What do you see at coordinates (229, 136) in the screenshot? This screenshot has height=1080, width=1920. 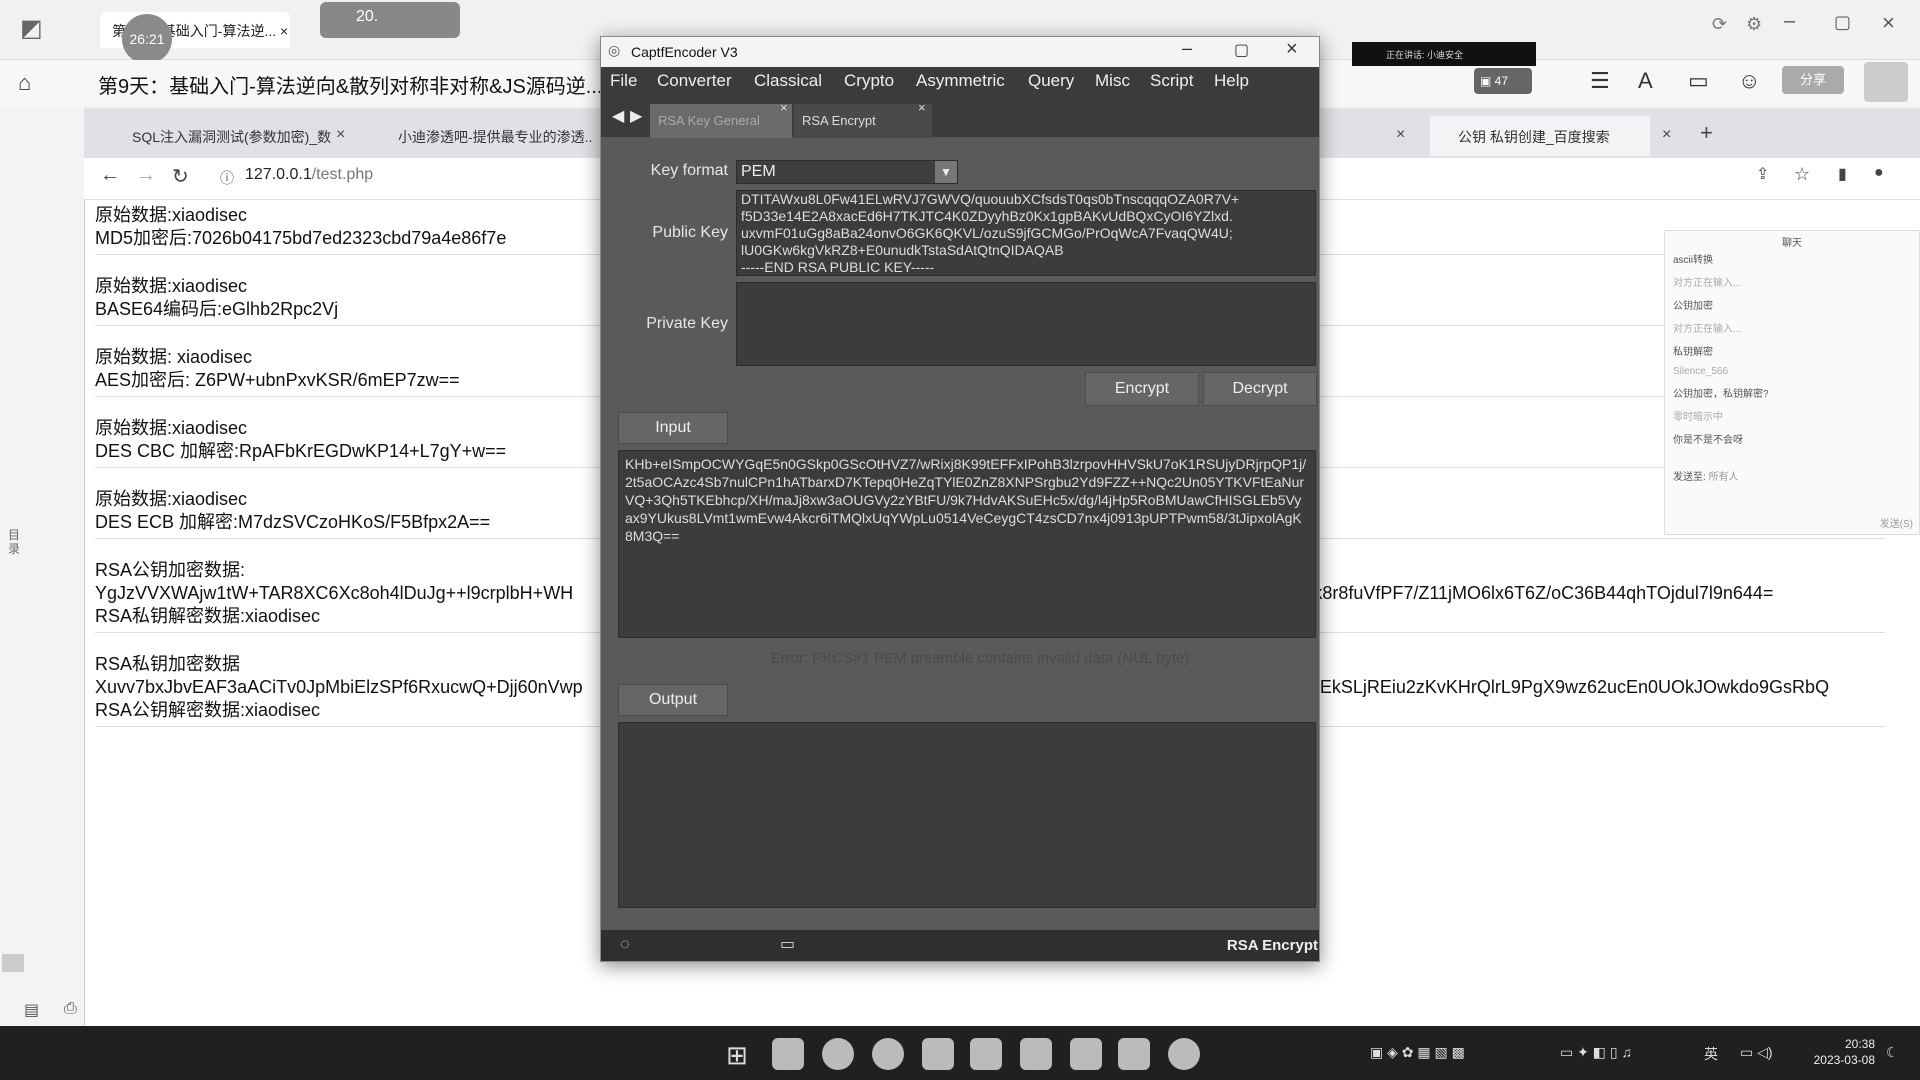 I see `browser-tab: SQL注入漏洞测试(参数加密)_数` at bounding box center [229, 136].